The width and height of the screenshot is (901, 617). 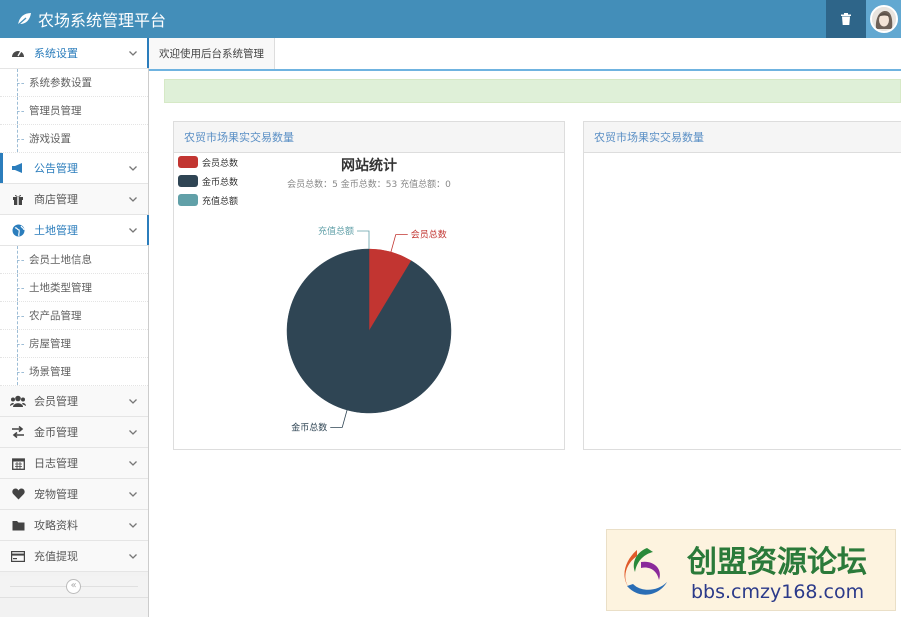 What do you see at coordinates (74, 372) in the screenshot?
I see `sidebar-subitem: 场景管理` at bounding box center [74, 372].